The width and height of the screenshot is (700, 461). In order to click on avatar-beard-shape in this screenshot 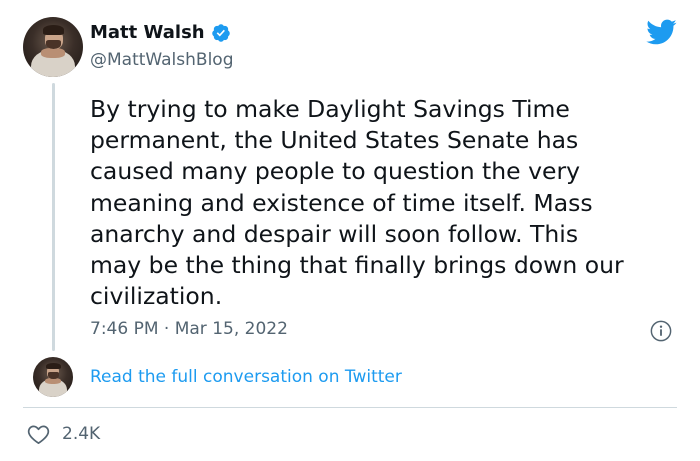, I will do `click(53, 375)`.